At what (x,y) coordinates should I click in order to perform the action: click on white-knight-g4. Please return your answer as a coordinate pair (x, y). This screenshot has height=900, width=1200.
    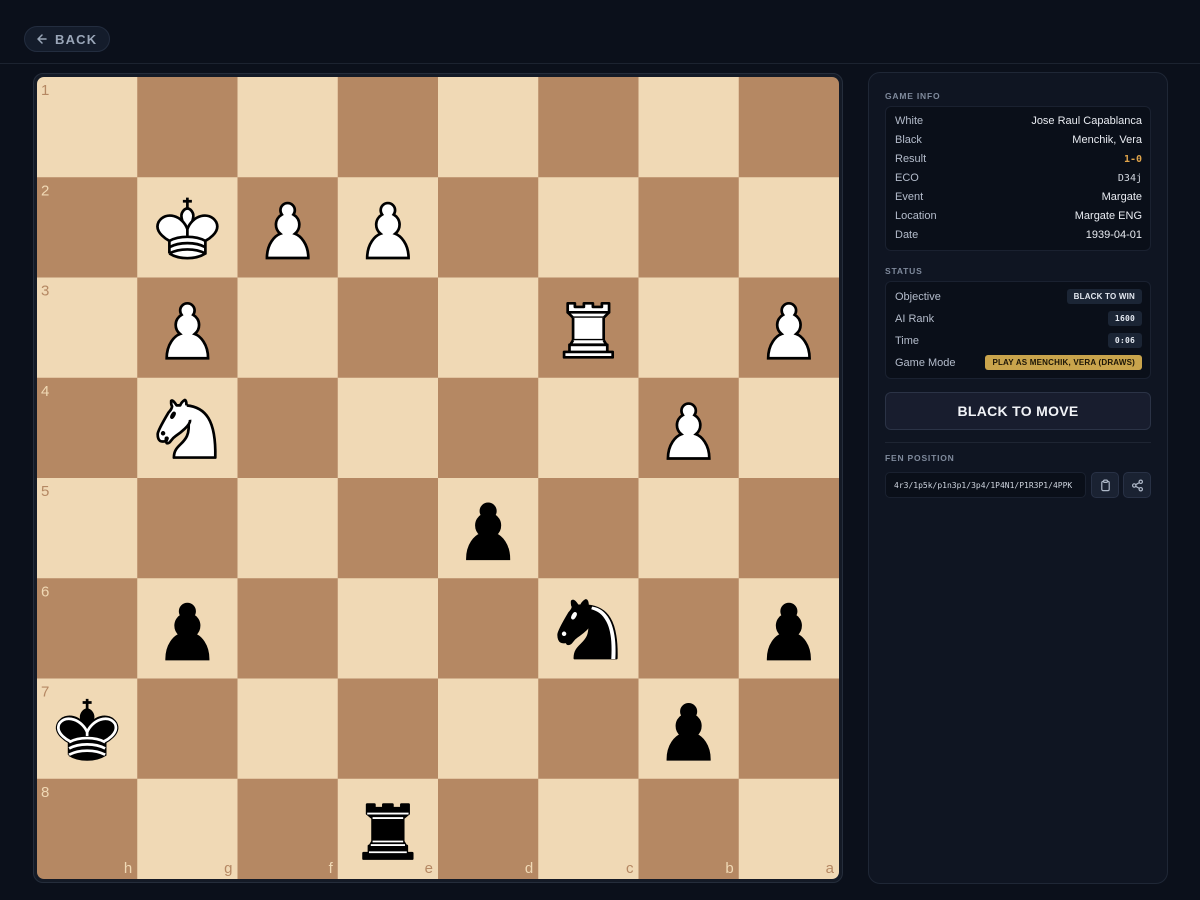
    Looking at the image, I should click on (186, 428).